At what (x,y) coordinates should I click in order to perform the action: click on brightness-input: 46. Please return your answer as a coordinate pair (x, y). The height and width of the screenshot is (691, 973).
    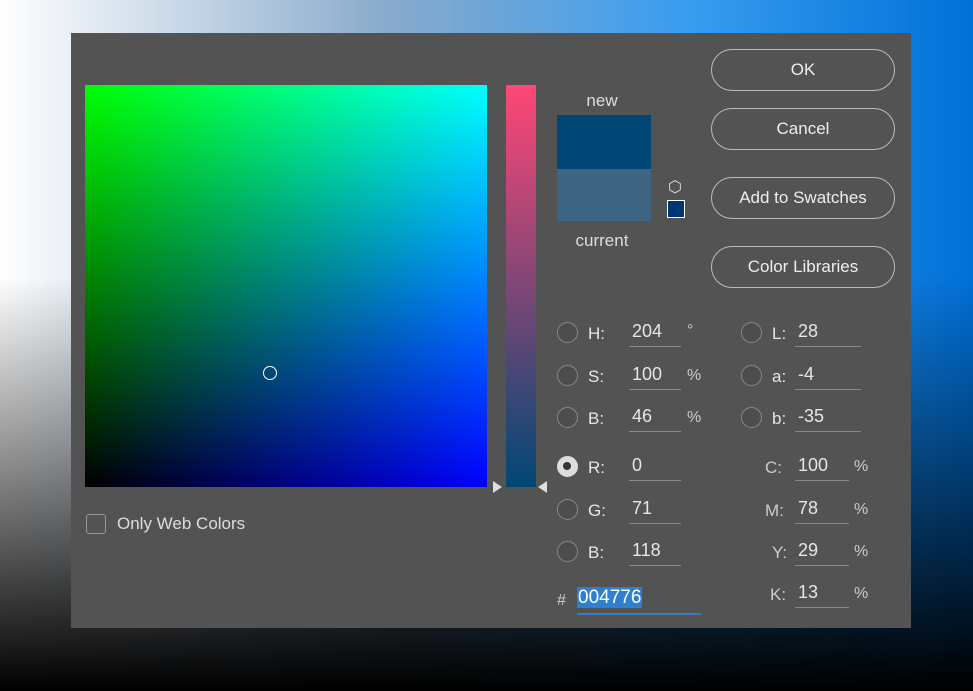
    Looking at the image, I should click on (655, 419).